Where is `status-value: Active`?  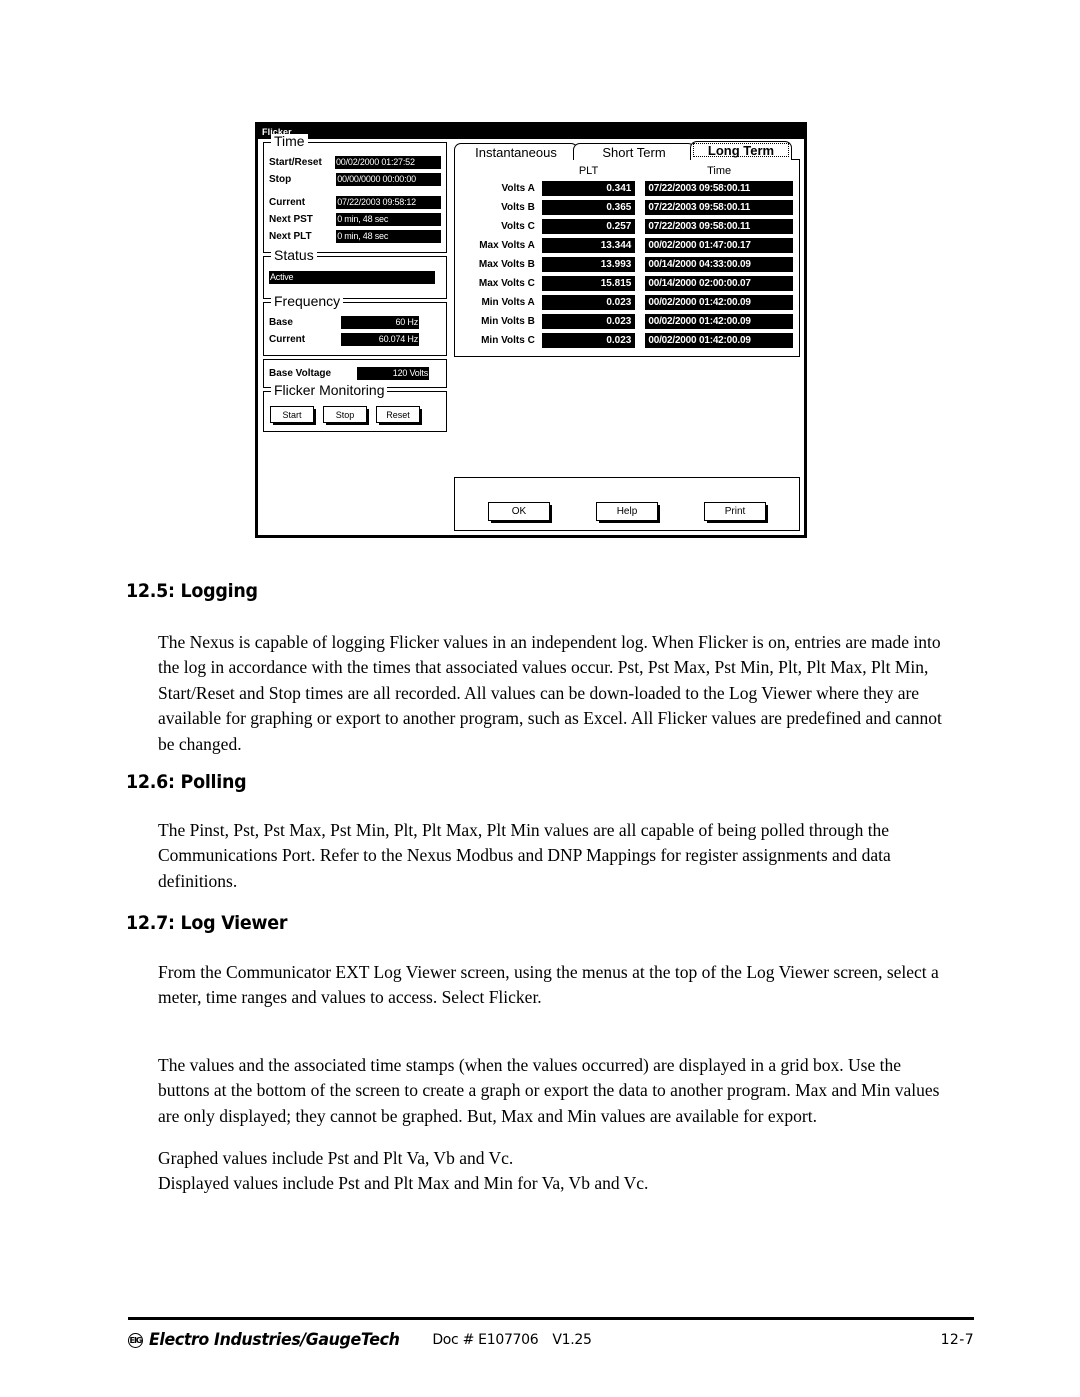 status-value: Active is located at coordinates (352, 277).